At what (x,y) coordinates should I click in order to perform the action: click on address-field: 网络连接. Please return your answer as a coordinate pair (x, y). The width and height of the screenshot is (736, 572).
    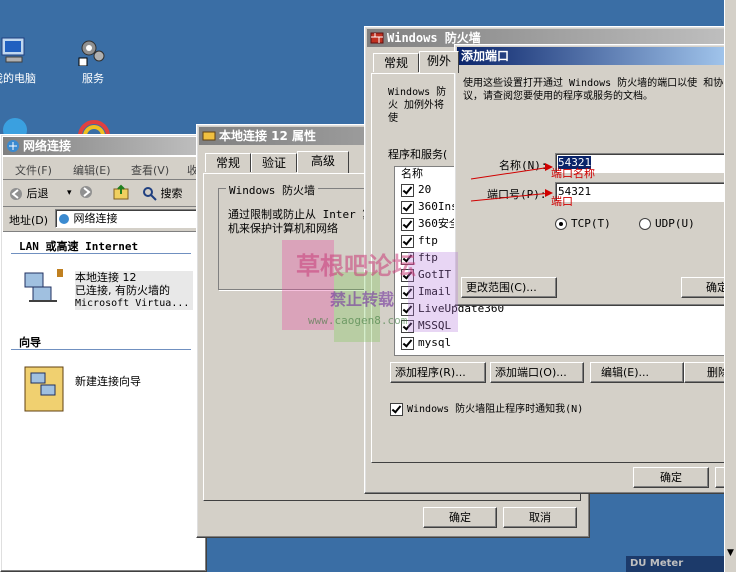
    Looking at the image, I should click on (127, 218).